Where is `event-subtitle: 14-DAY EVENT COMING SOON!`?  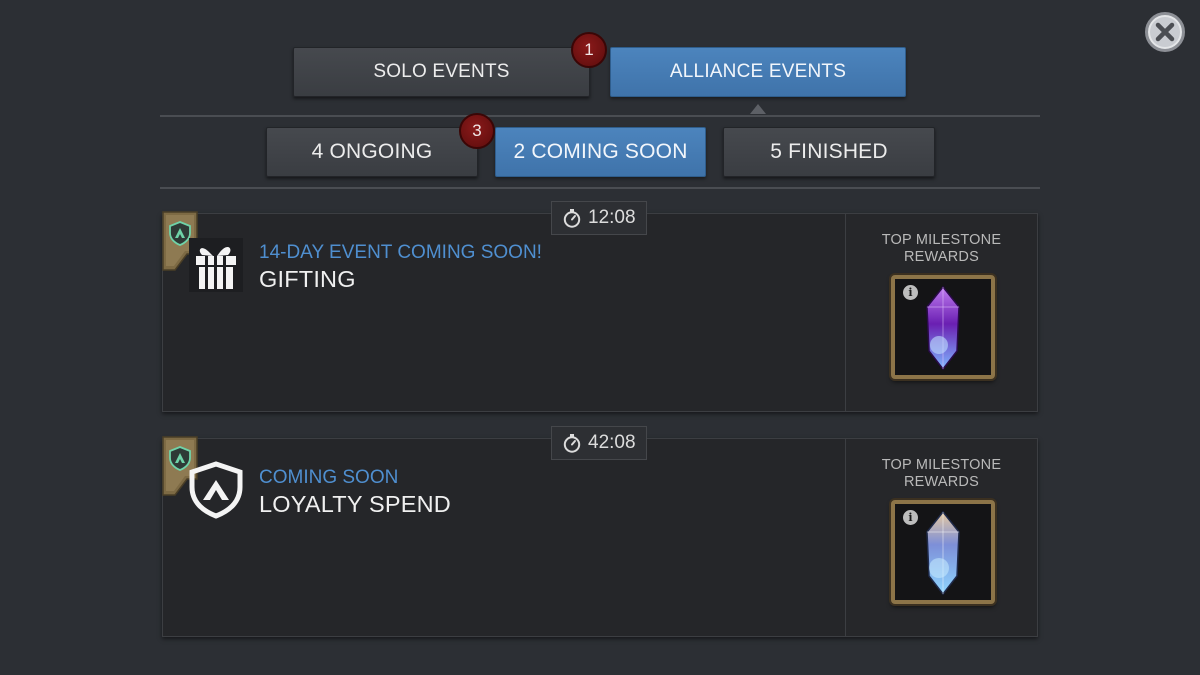
event-subtitle: 14-DAY EVENT COMING SOON! is located at coordinates (400, 252).